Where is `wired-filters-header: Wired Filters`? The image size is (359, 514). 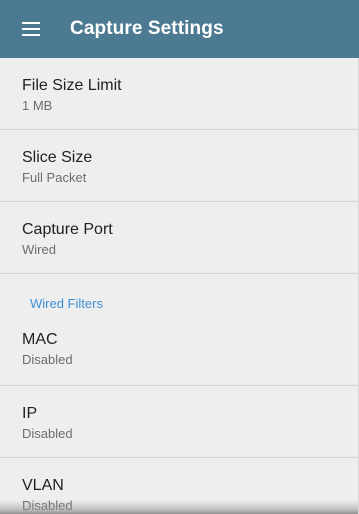
wired-filters-header: Wired Filters is located at coordinates (66, 303).